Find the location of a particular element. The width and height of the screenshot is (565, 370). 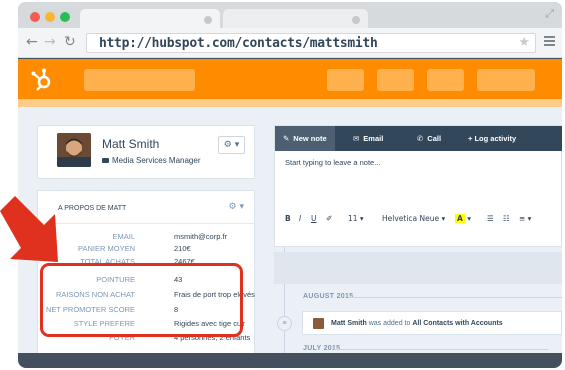

tab-label: New note is located at coordinates (310, 138).